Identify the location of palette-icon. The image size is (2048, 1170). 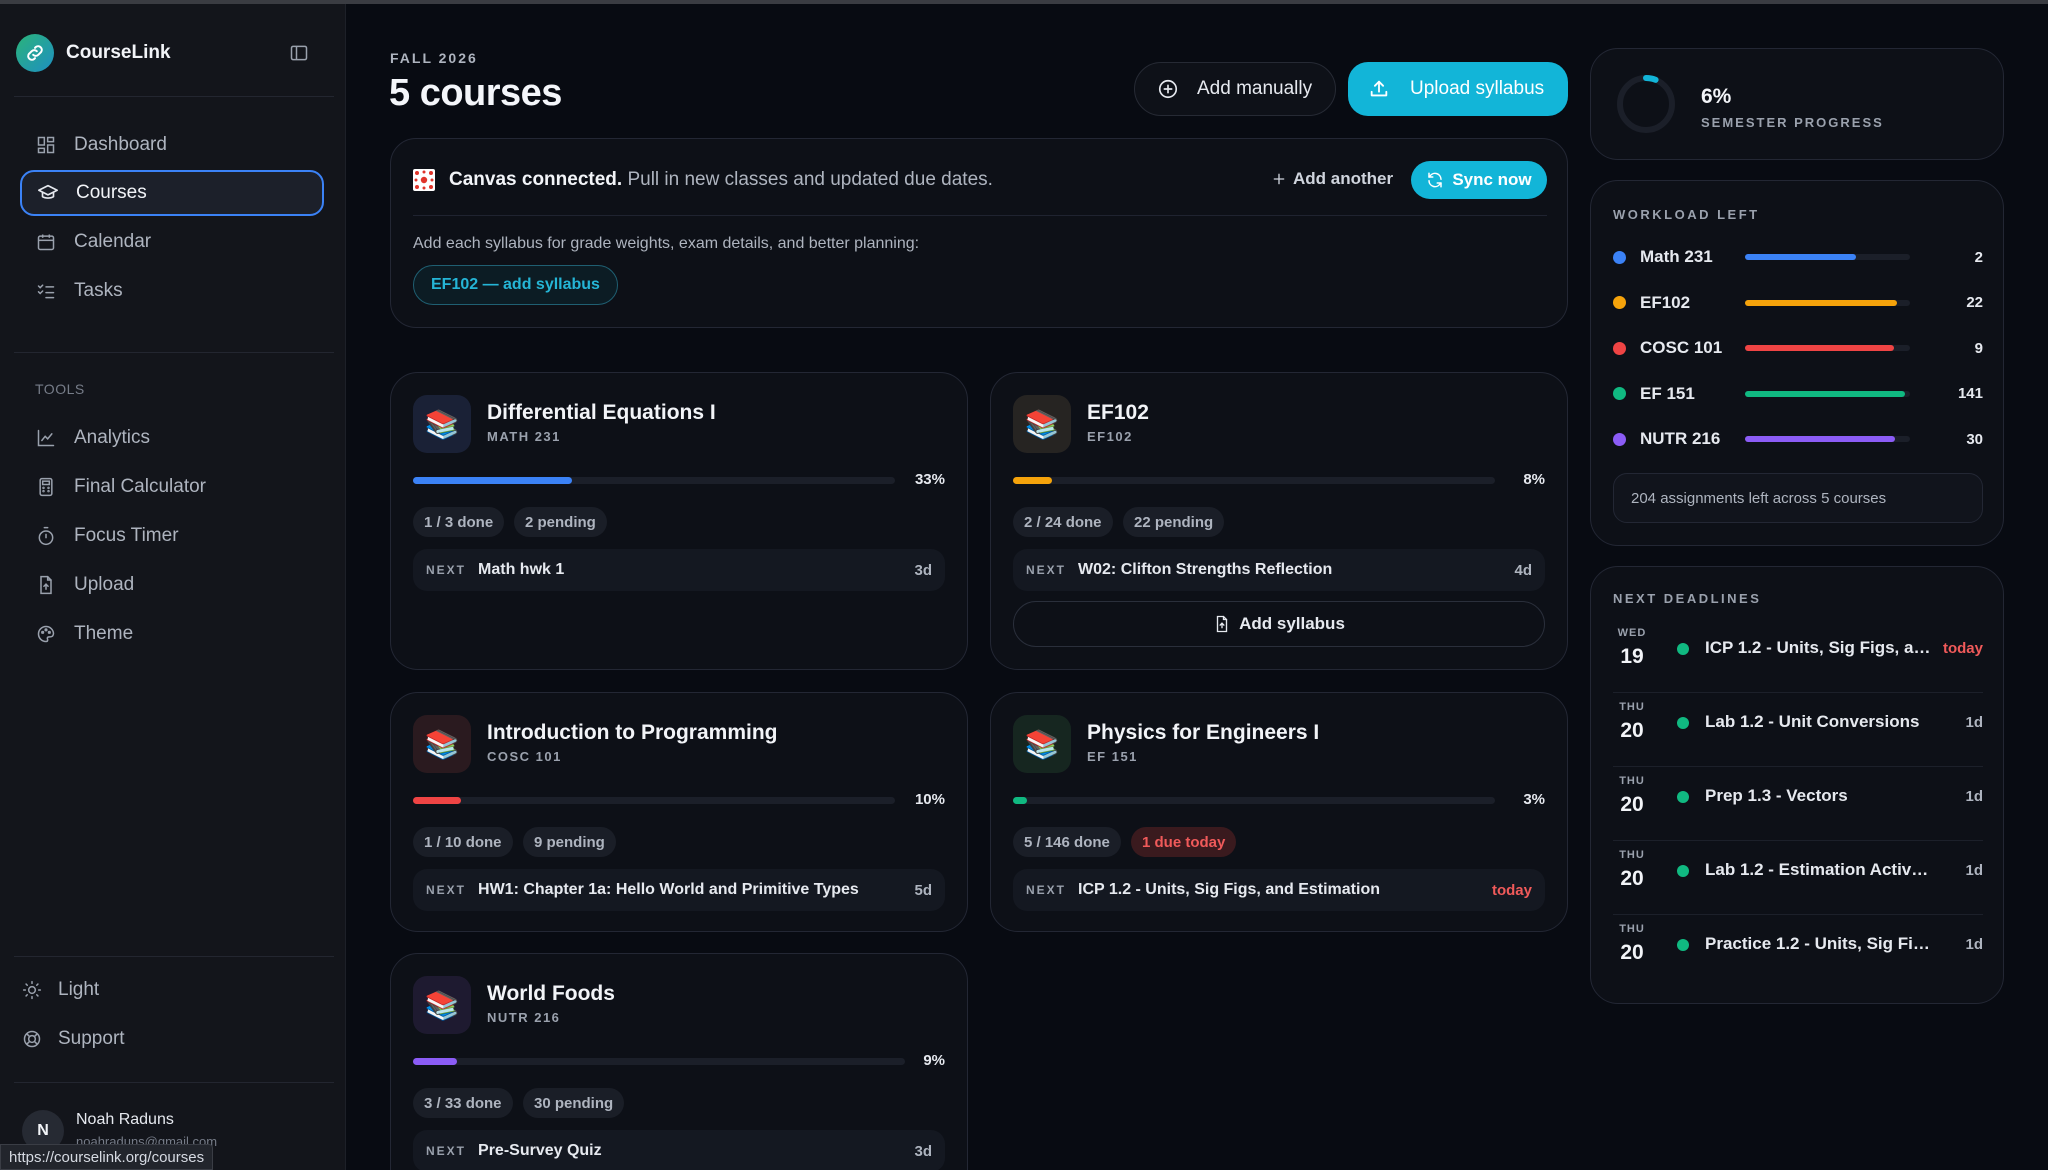
(46, 634).